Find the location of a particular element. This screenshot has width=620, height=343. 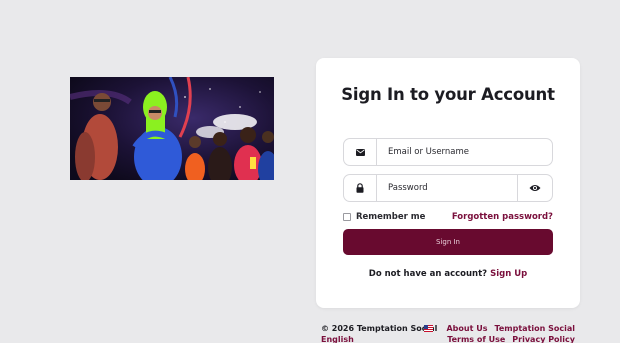

remember-row: Remember me Forgotten password? is located at coordinates (448, 217).